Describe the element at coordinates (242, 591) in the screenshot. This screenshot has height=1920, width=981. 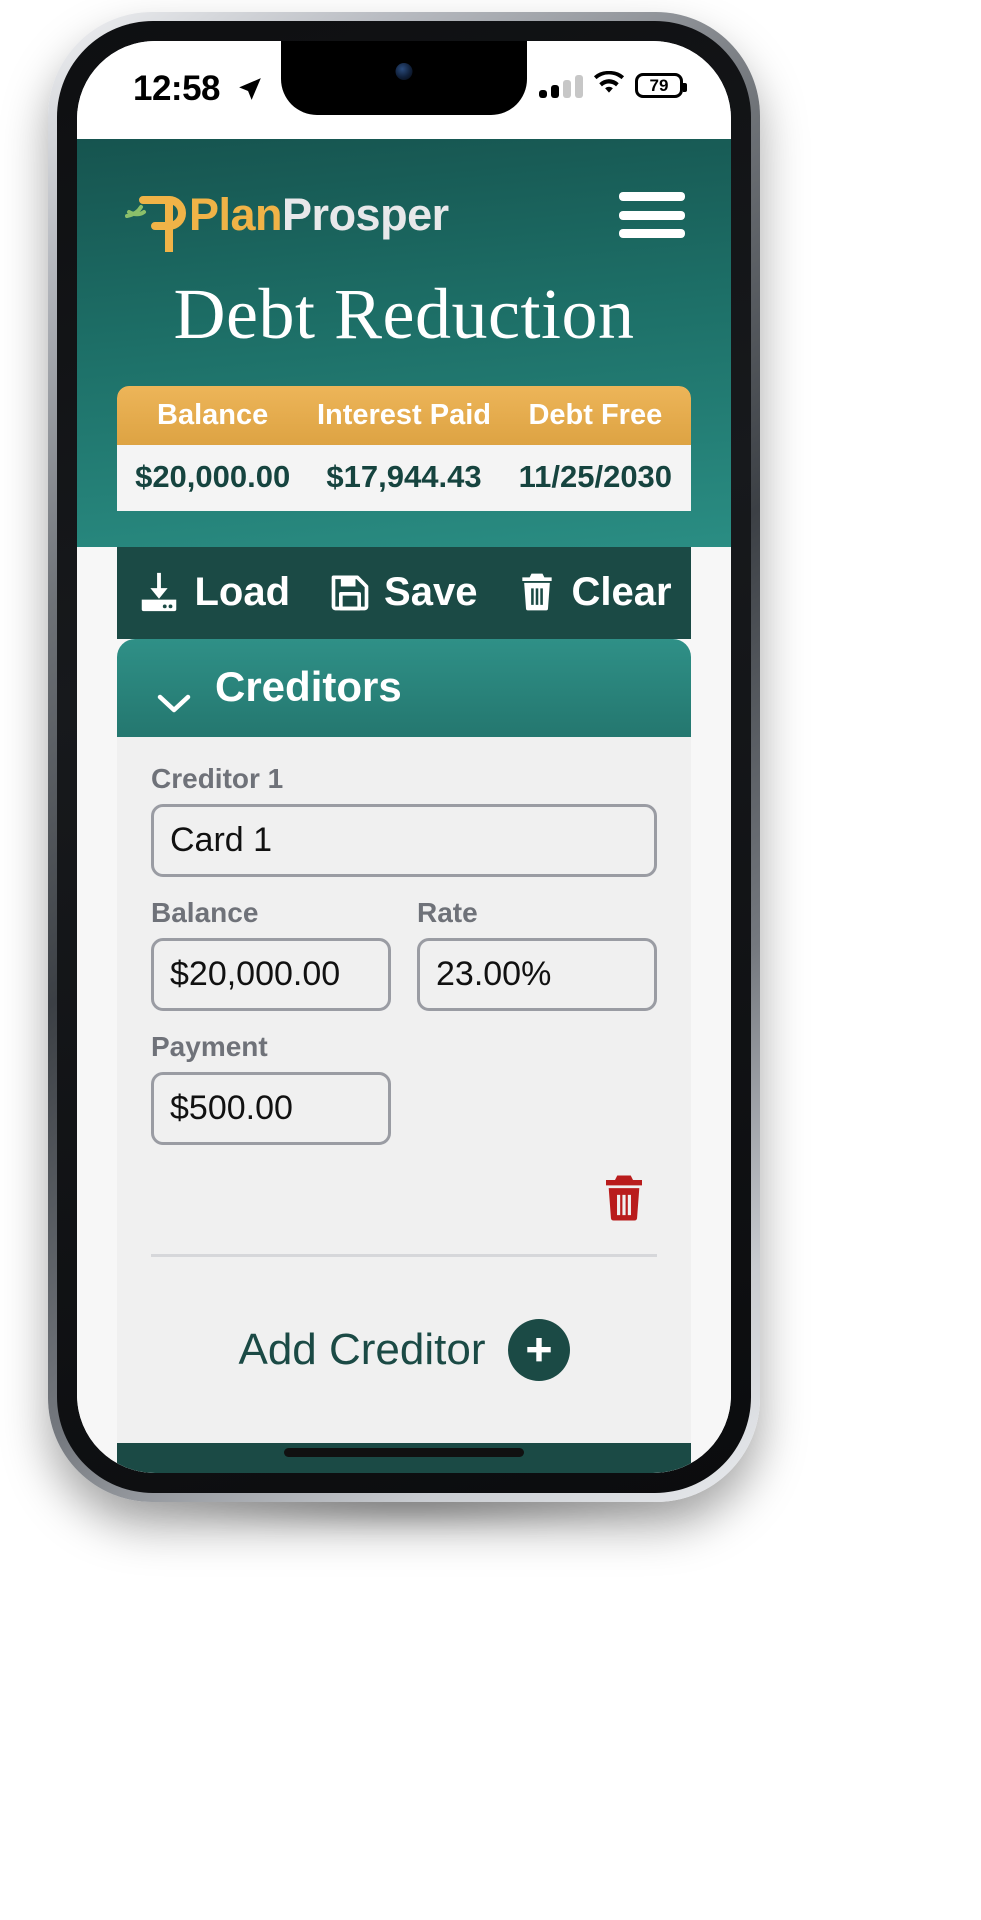
I see `load-label: Load` at that location.